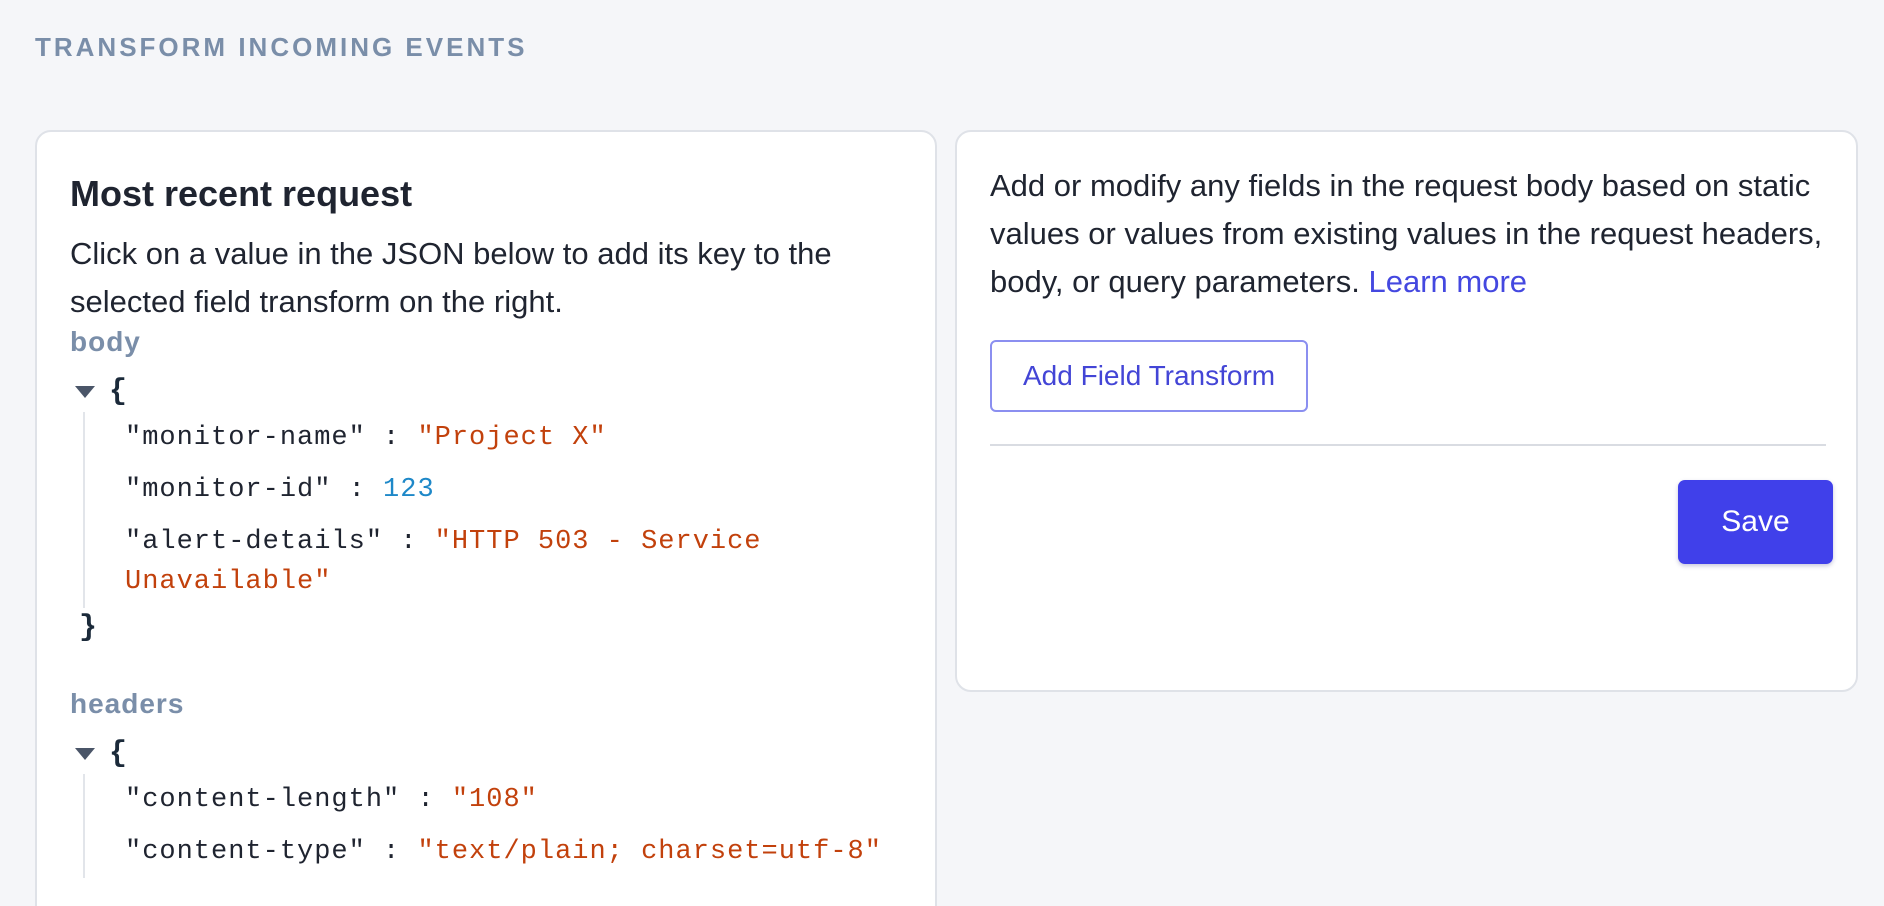  I want to click on body-label: body, so click(105, 341).